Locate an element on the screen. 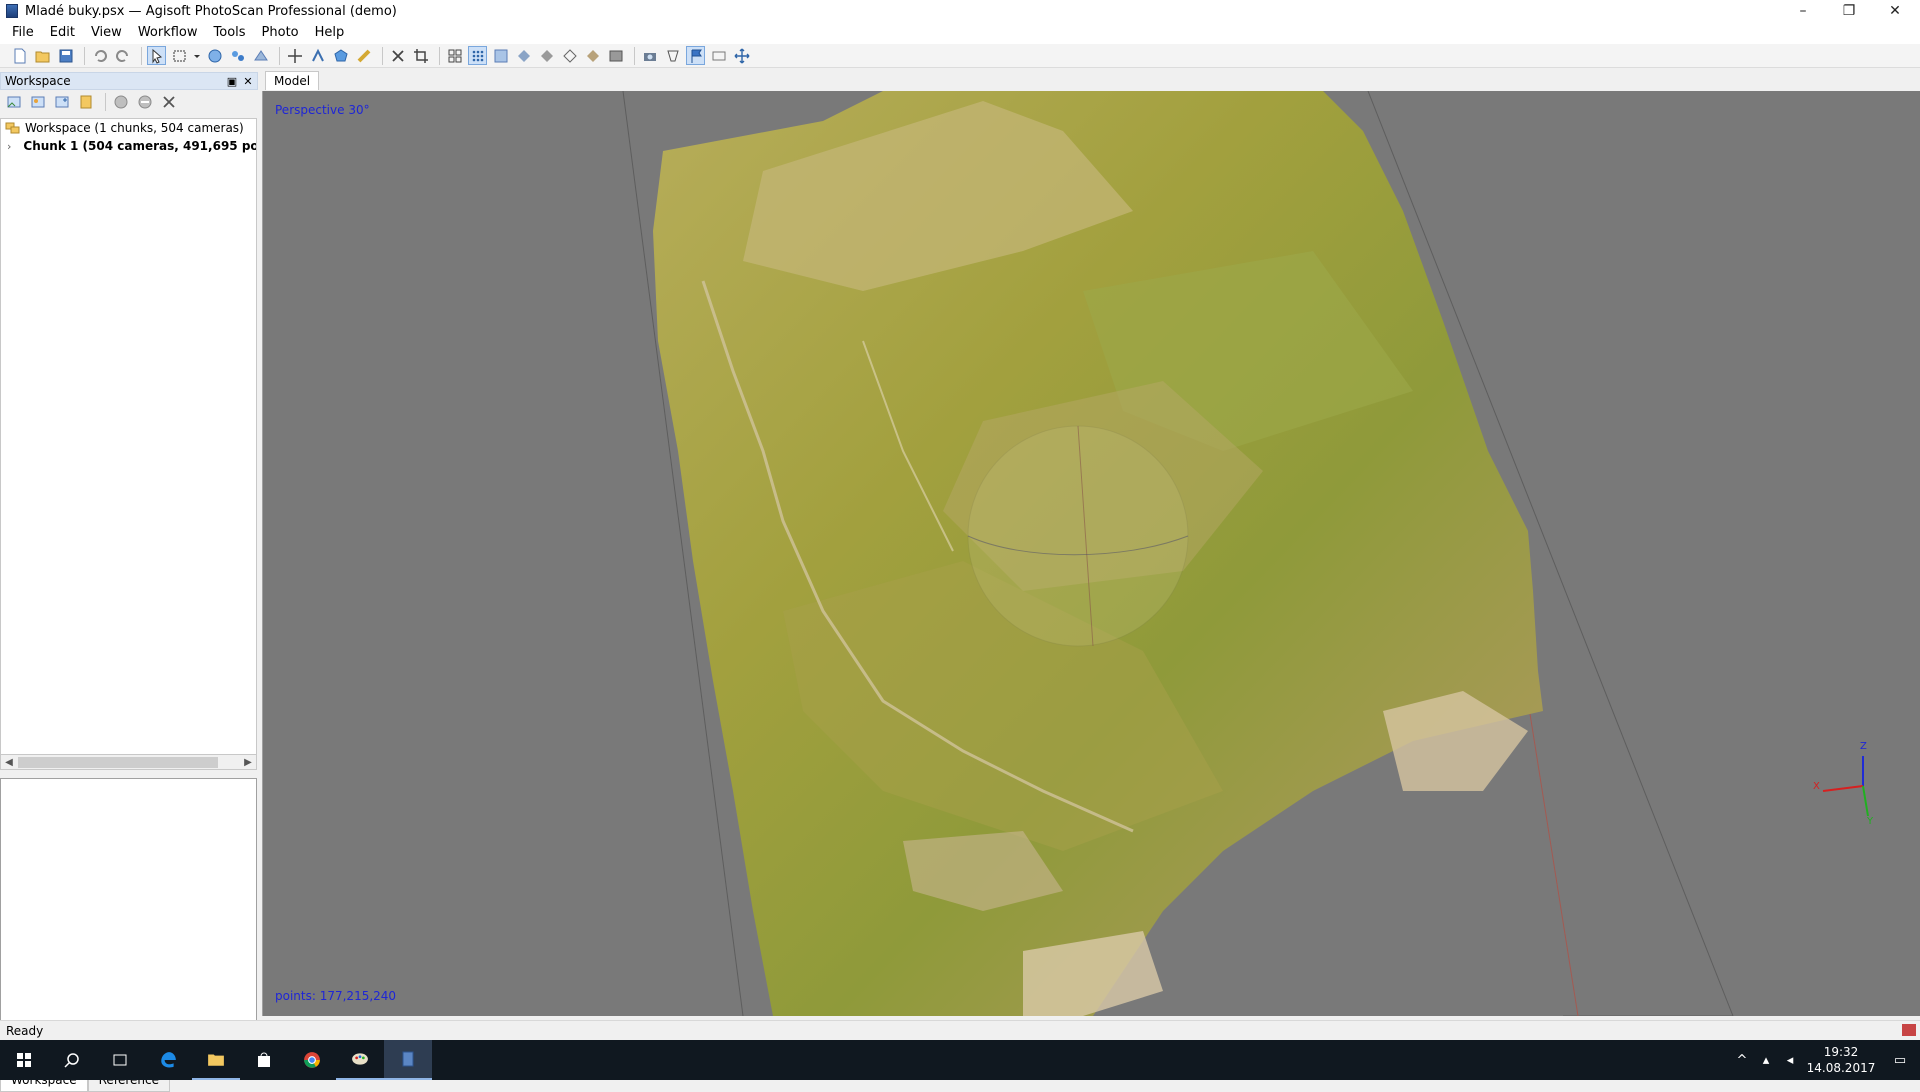 The image size is (1920, 1092). workspace-toolbar is located at coordinates (129, 102).